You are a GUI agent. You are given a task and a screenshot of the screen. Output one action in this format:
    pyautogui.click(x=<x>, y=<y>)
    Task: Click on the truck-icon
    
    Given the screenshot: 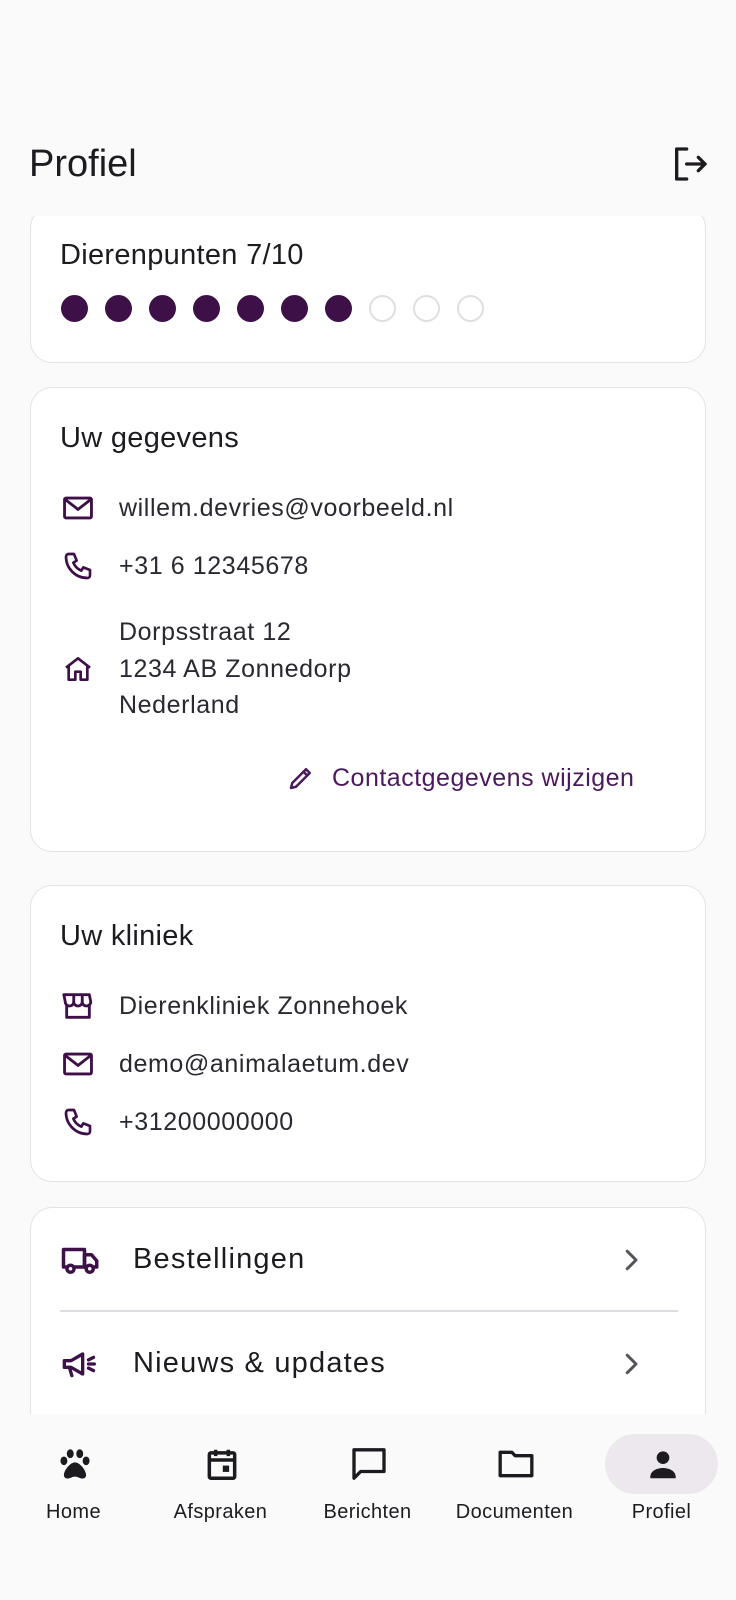 What is the action you would take?
    pyautogui.click(x=81, y=1260)
    